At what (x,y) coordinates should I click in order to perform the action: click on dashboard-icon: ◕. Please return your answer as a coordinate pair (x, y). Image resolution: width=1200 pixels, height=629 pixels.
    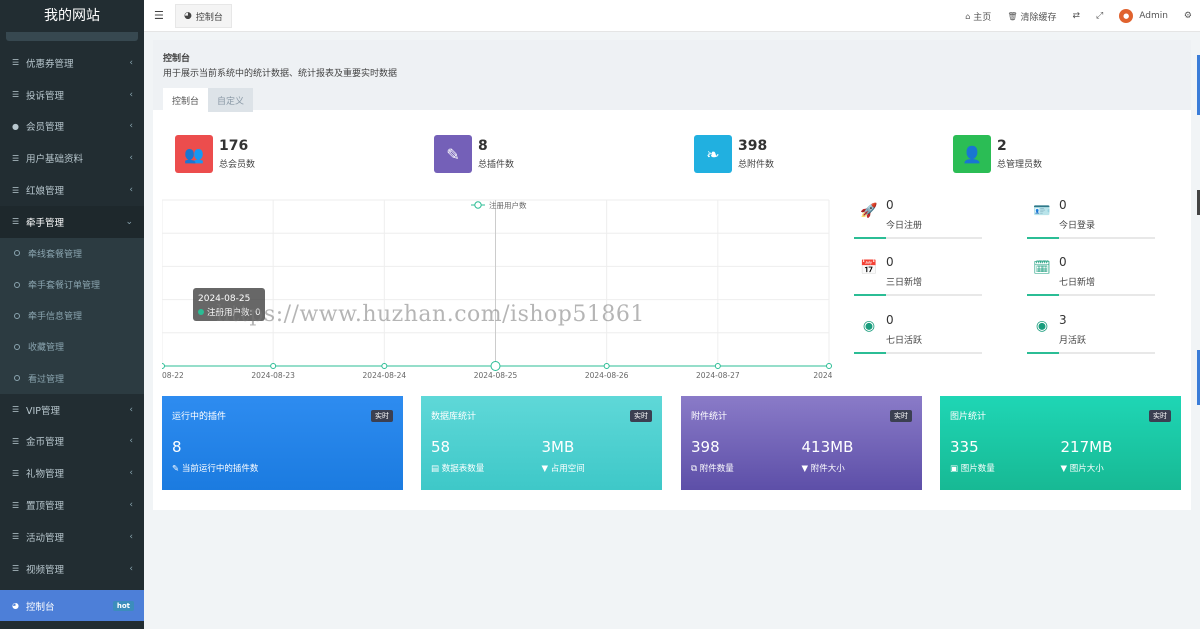
    Looking at the image, I should click on (188, 16).